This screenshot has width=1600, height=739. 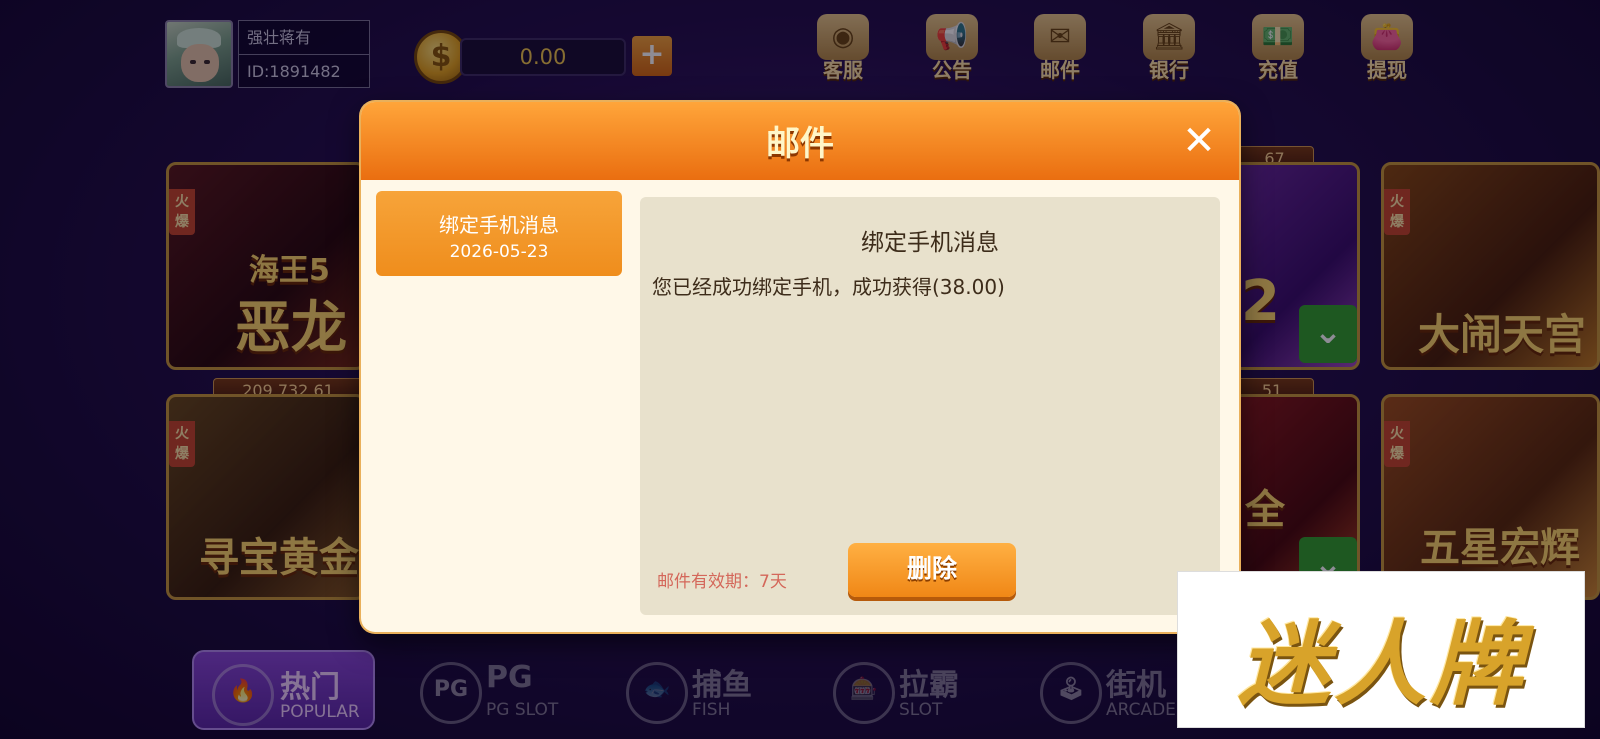 What do you see at coordinates (930, 243) in the screenshot?
I see `mail-subject: 绑定手机消息` at bounding box center [930, 243].